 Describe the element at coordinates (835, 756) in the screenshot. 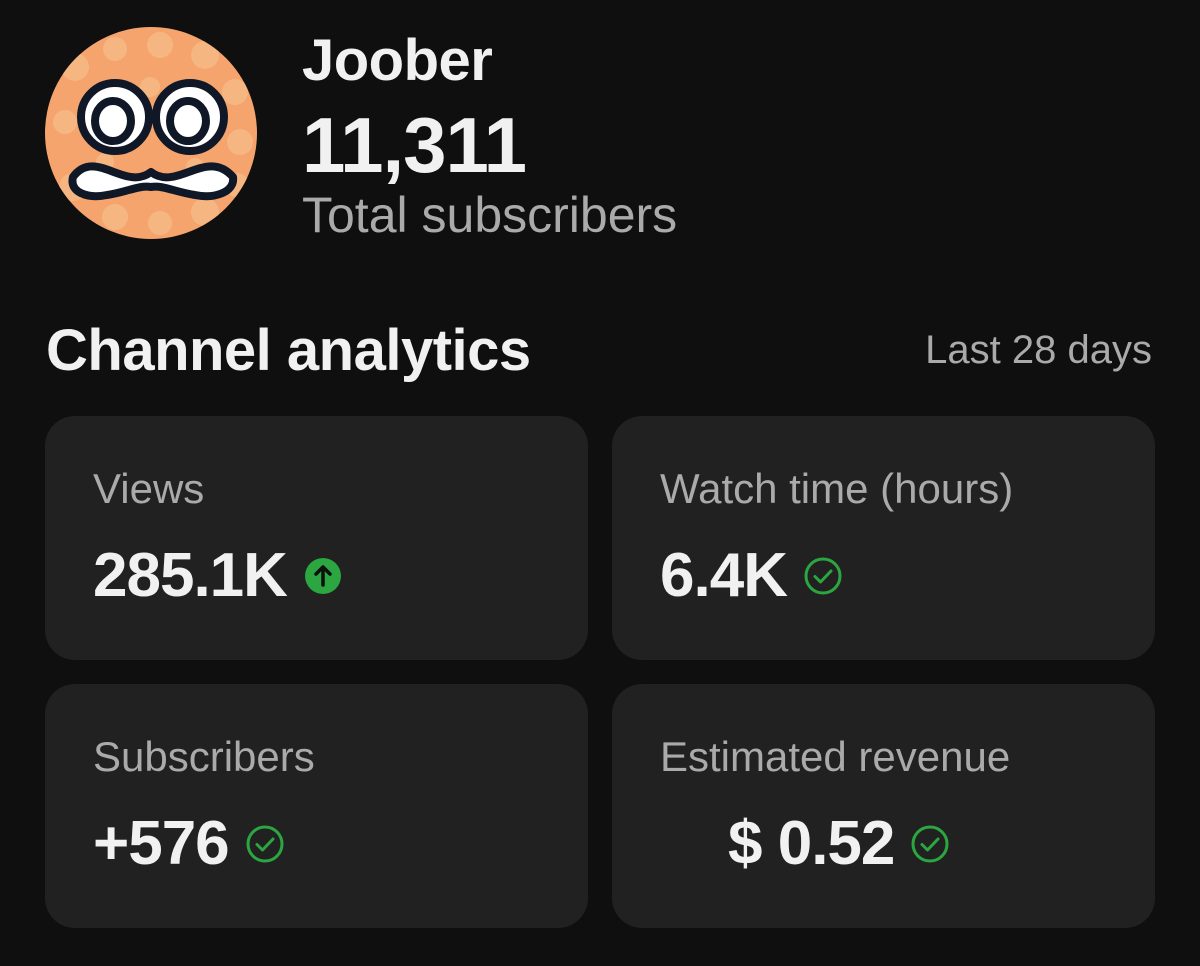

I see `estimated-revenue-label: Estimated revenue` at that location.